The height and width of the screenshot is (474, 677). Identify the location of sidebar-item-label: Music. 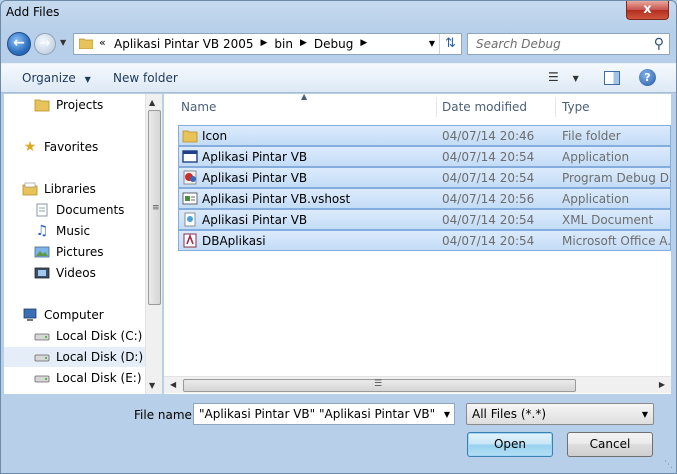
(73, 231).